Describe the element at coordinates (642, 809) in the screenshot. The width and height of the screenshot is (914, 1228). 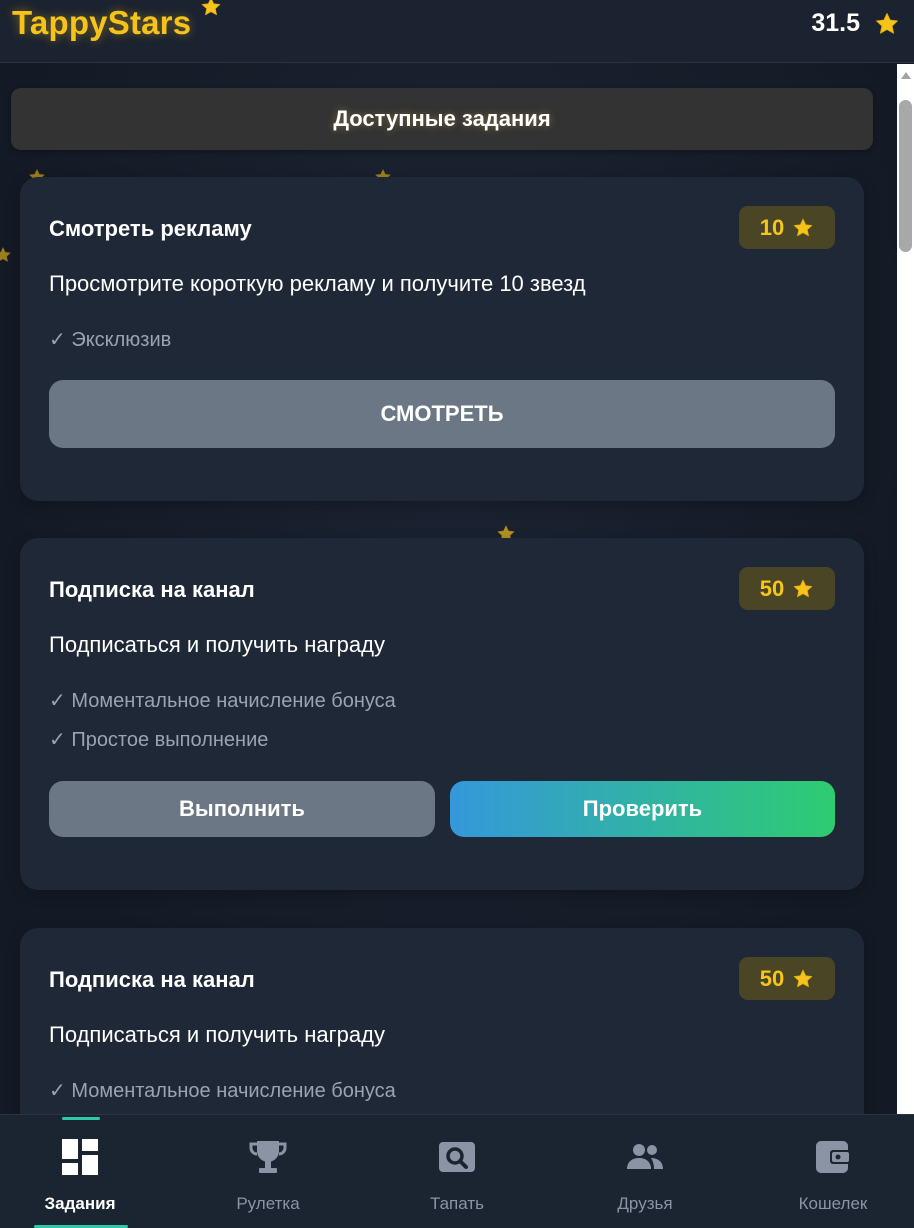
I see `verify-button: Проверить` at that location.